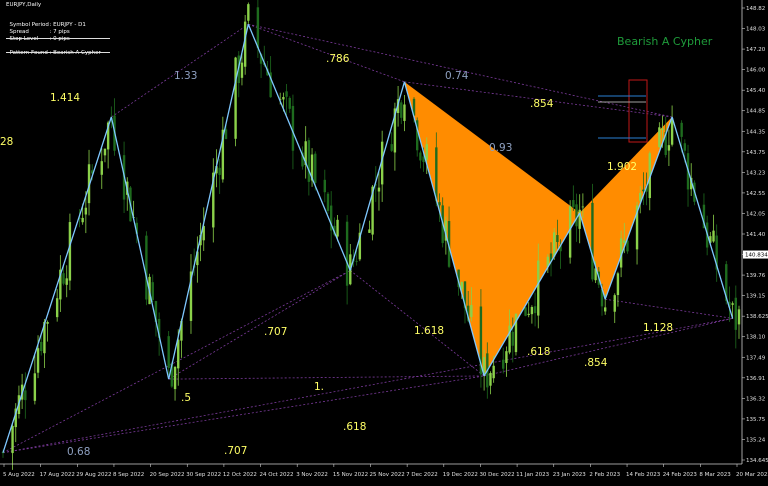  I want to click on price-tick-label: 146.00, so click(756, 71).